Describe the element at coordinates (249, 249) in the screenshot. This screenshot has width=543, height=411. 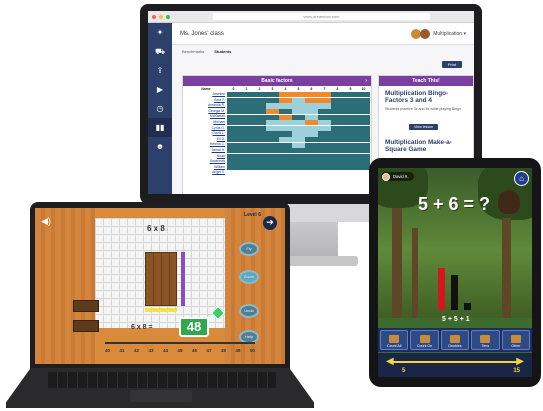
I see `fly-button: Fly` at that location.